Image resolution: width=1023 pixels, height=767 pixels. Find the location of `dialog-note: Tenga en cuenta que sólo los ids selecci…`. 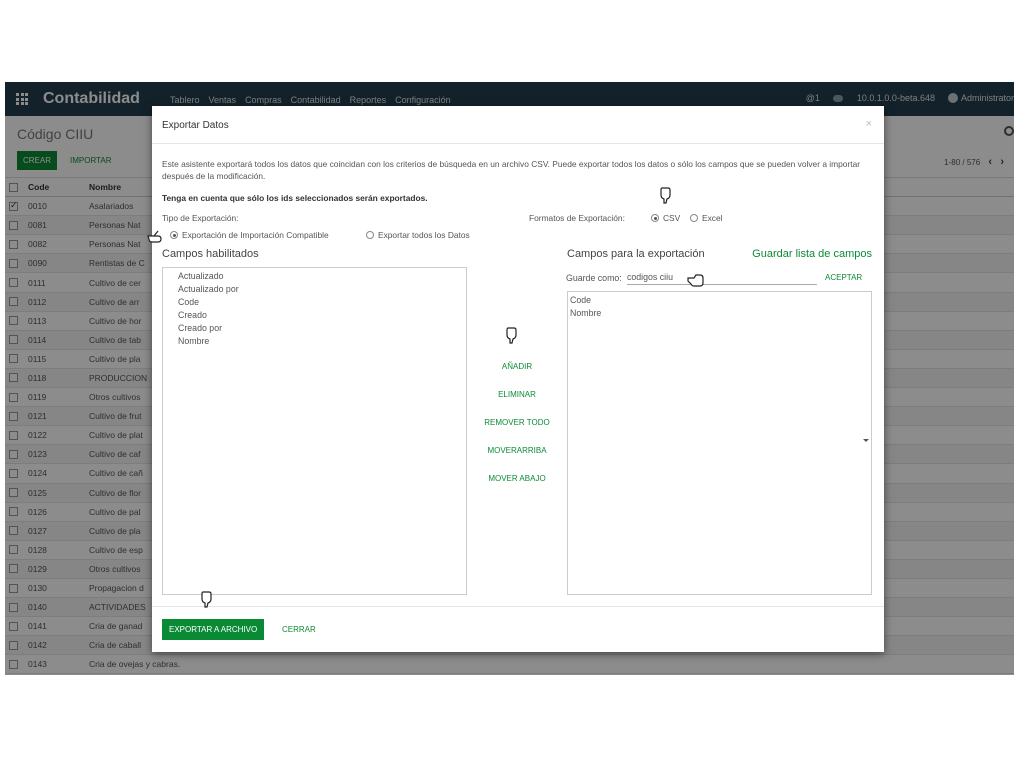

dialog-note: Tenga en cuenta que sólo los ids selecci… is located at coordinates (295, 198).